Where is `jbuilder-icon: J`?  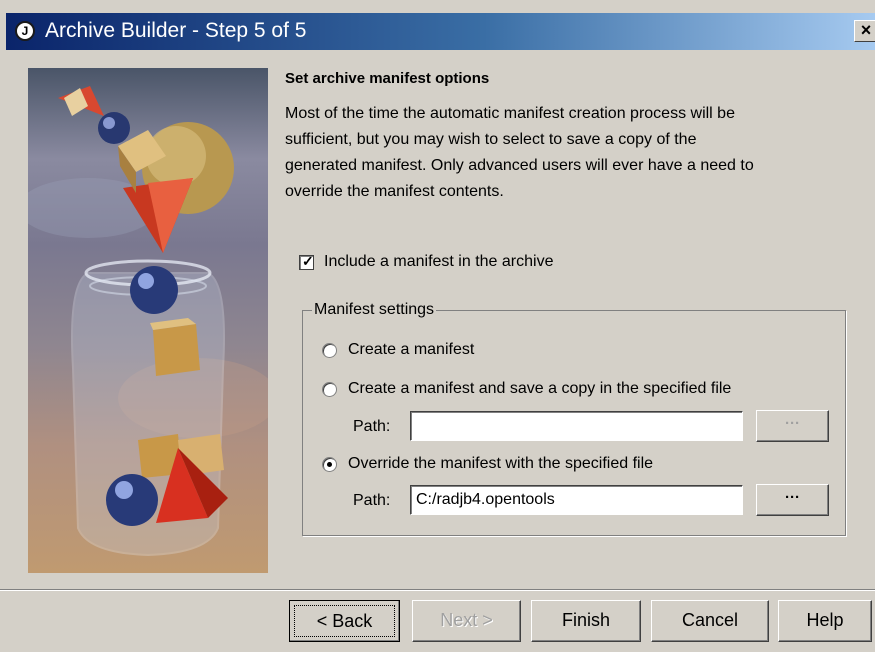 jbuilder-icon: J is located at coordinates (25, 31).